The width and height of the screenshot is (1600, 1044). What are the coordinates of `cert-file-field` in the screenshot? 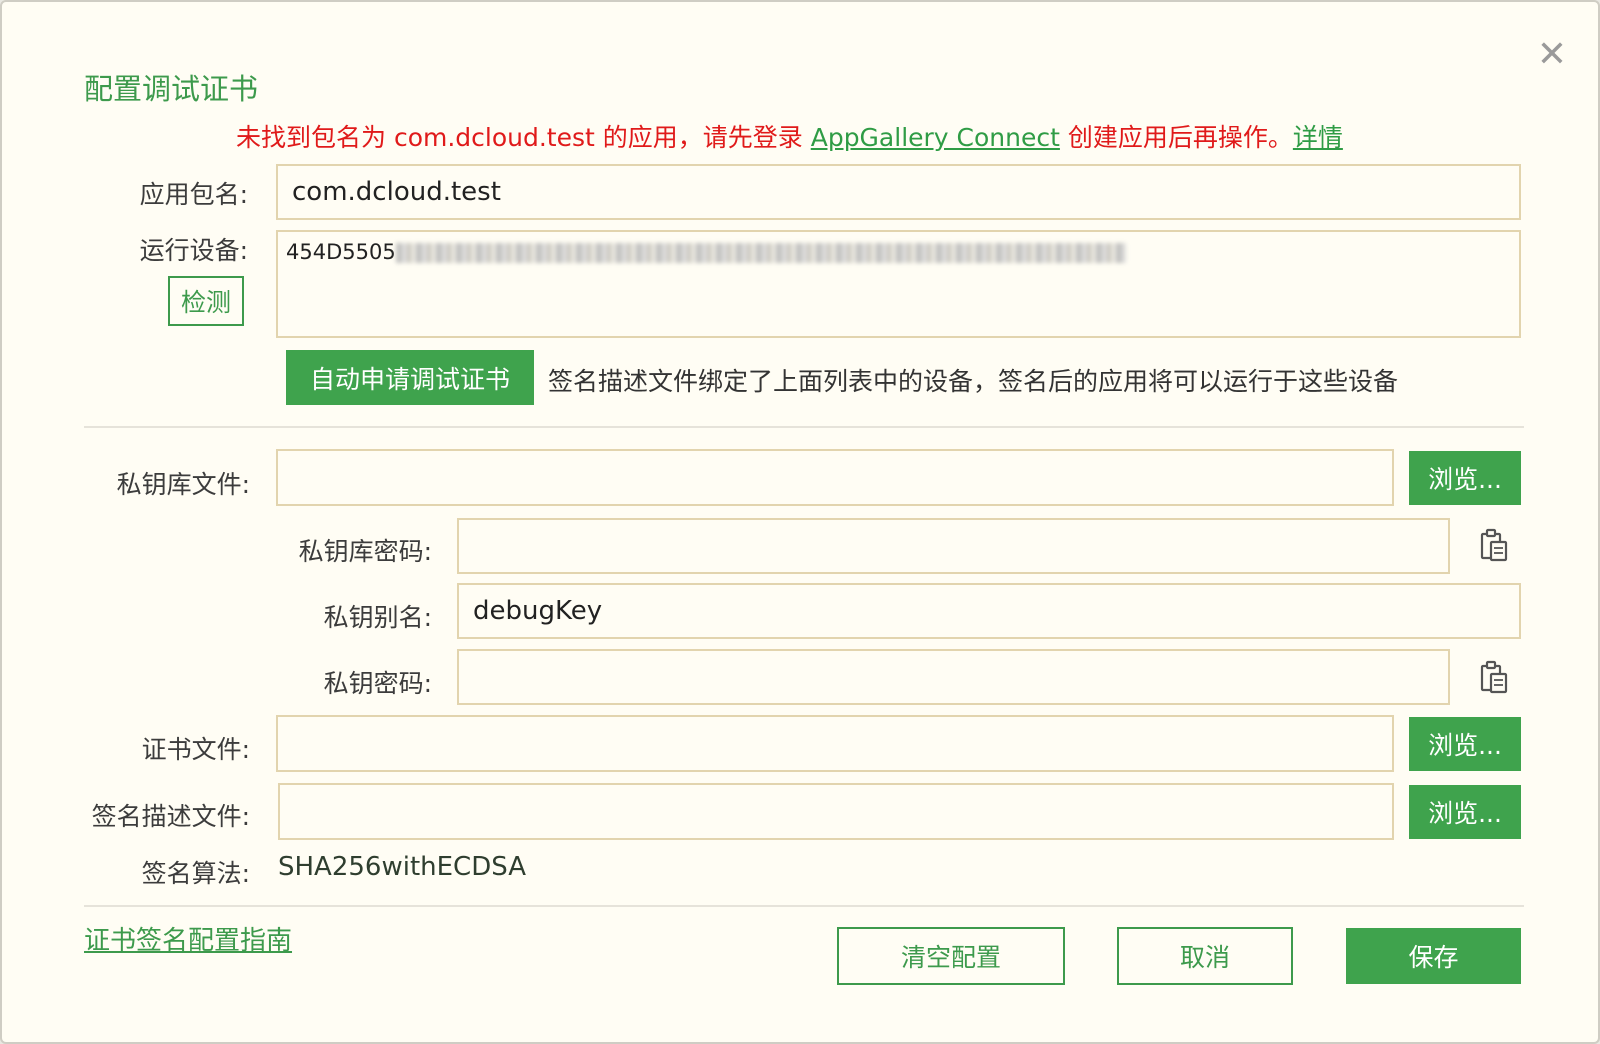 It's located at (835, 743).